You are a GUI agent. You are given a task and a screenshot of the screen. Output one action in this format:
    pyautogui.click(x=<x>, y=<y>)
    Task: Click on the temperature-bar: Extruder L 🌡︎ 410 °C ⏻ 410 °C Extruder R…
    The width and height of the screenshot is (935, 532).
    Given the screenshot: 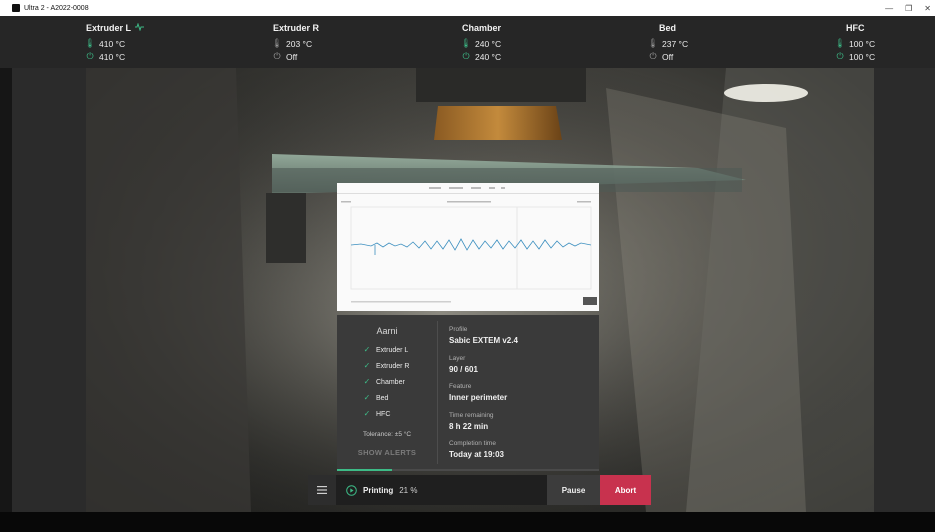 What is the action you would take?
    pyautogui.click(x=467, y=42)
    